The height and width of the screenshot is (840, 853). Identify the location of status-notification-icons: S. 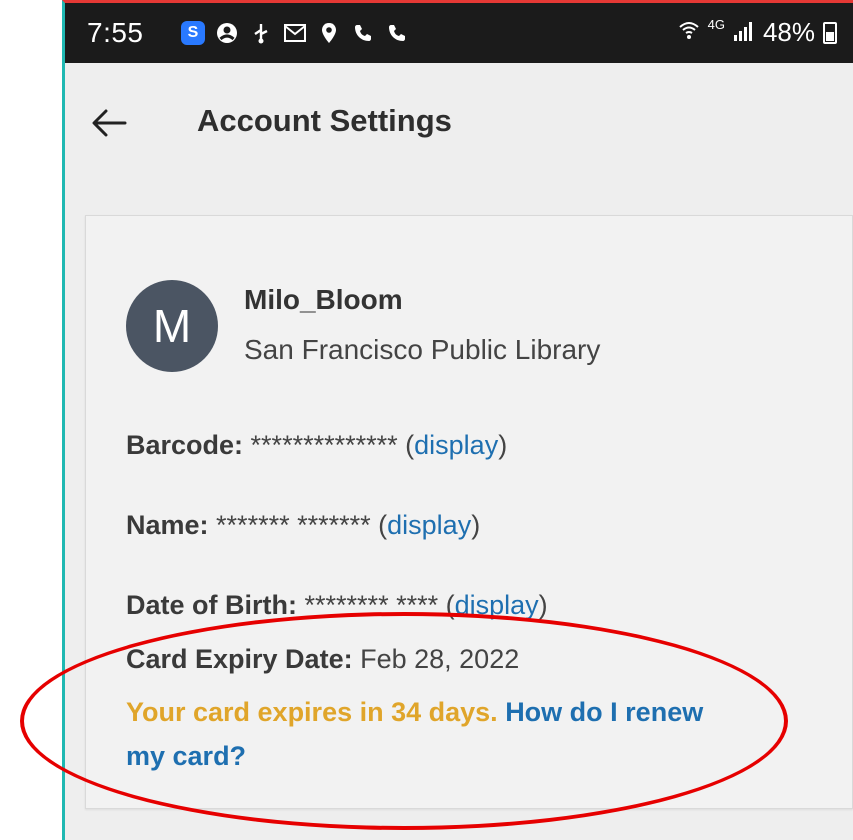
(295, 33).